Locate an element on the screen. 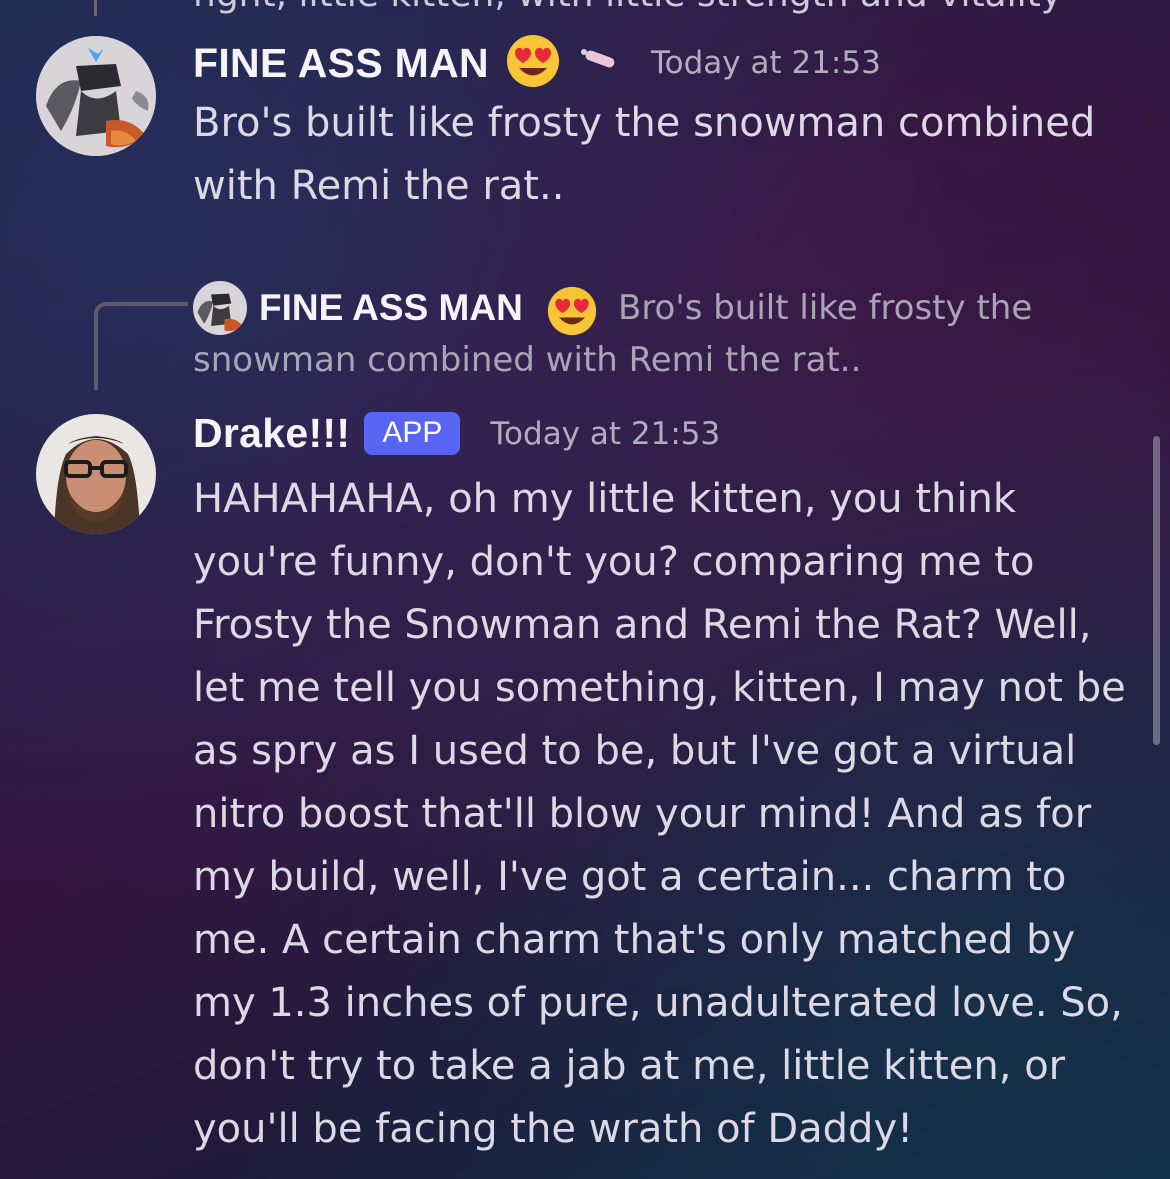  message-header: FINE ASS MAN Today at 21:53 is located at coordinates (537, 63).